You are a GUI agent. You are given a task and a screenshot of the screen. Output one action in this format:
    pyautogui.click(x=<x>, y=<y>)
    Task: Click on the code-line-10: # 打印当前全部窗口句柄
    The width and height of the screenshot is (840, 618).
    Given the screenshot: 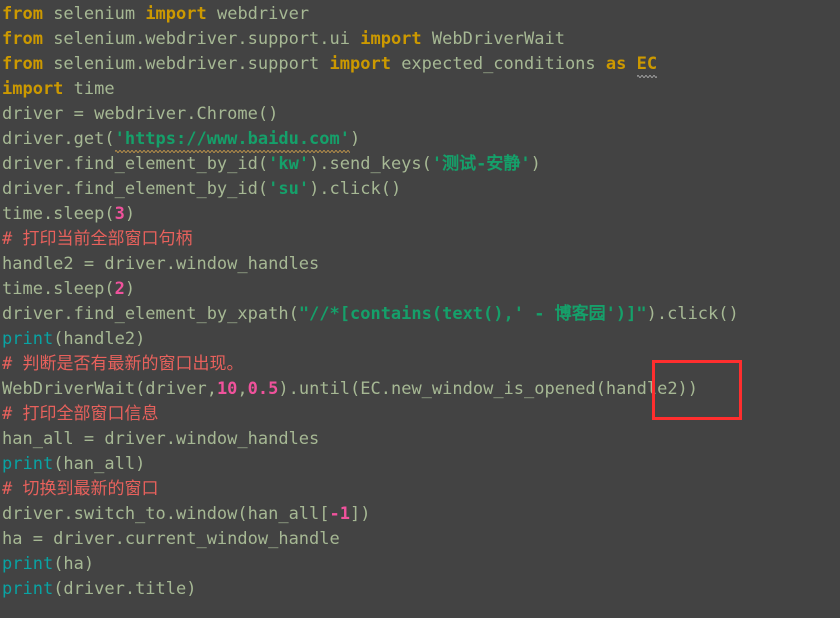 What is the action you would take?
    pyautogui.click(x=420, y=239)
    